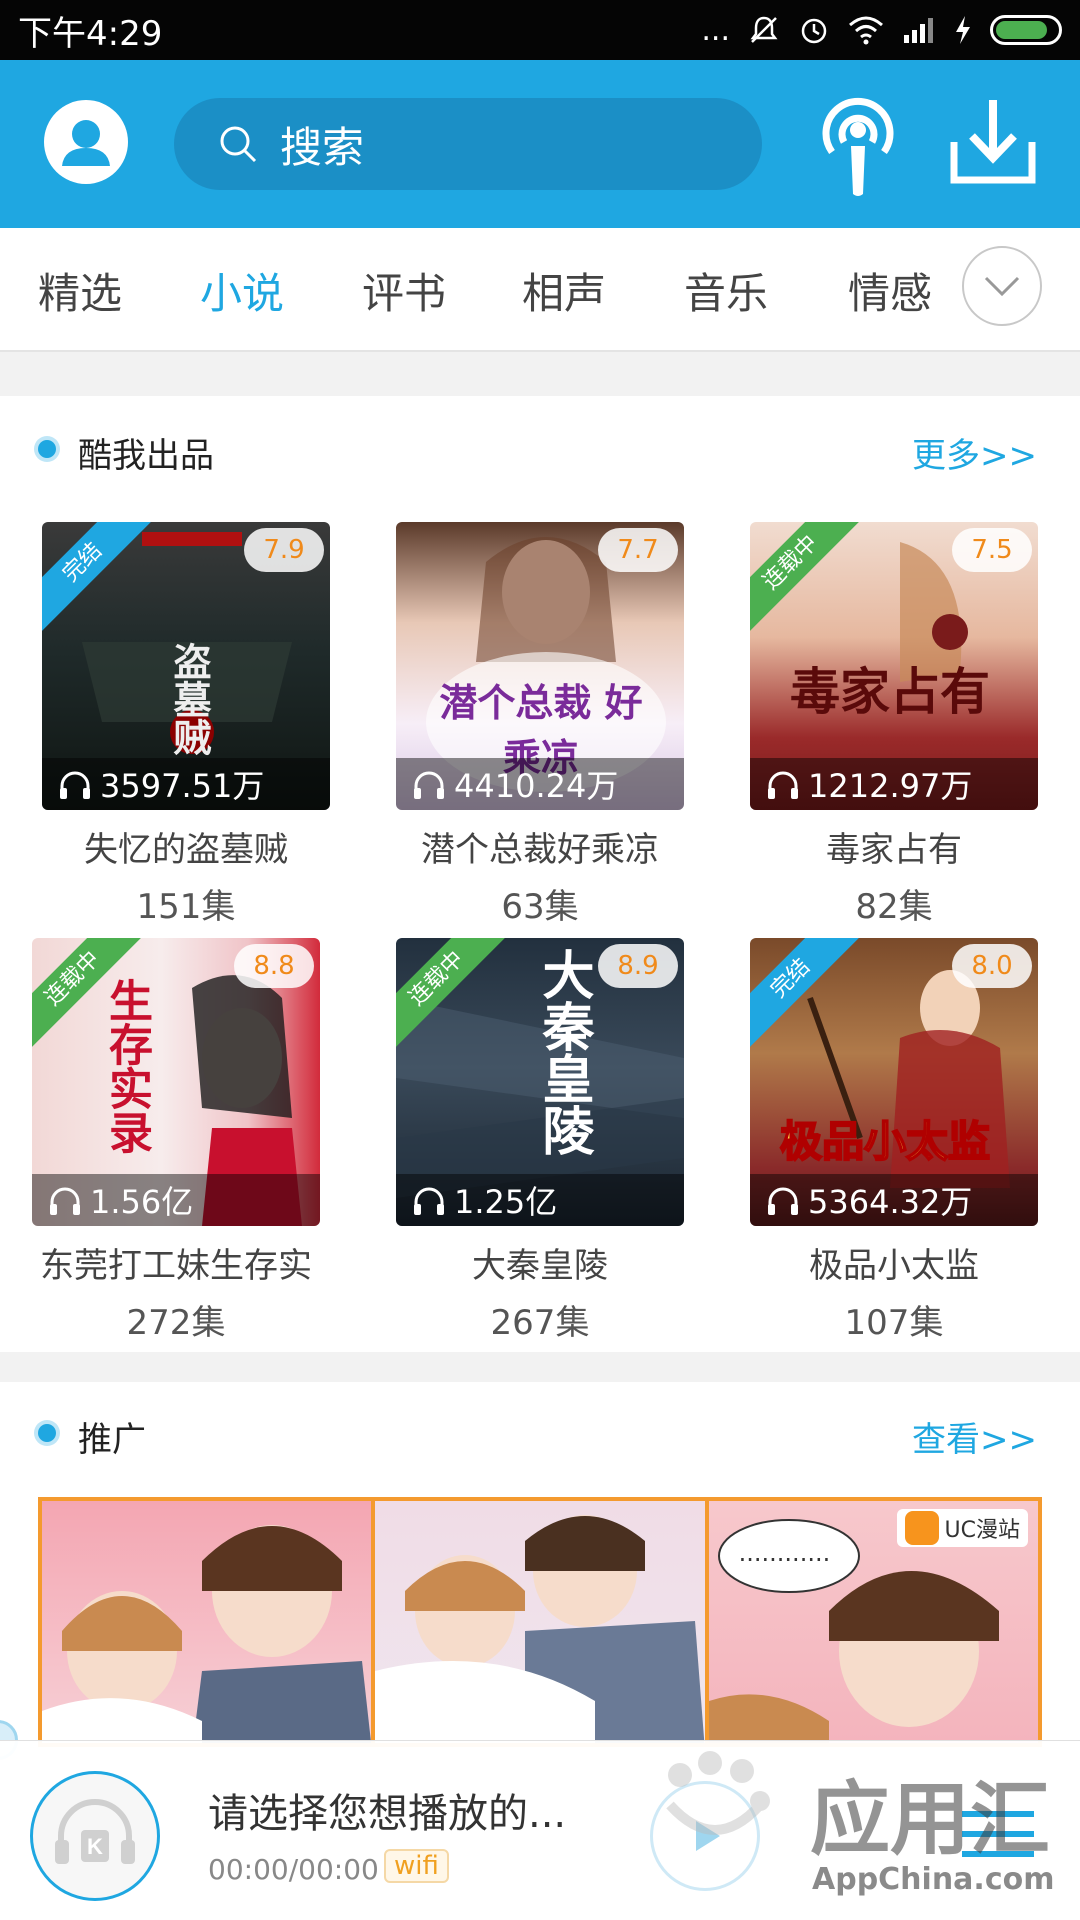 Image resolution: width=1080 pixels, height=1920 pixels. I want to click on score-badge: 7.5, so click(992, 550).